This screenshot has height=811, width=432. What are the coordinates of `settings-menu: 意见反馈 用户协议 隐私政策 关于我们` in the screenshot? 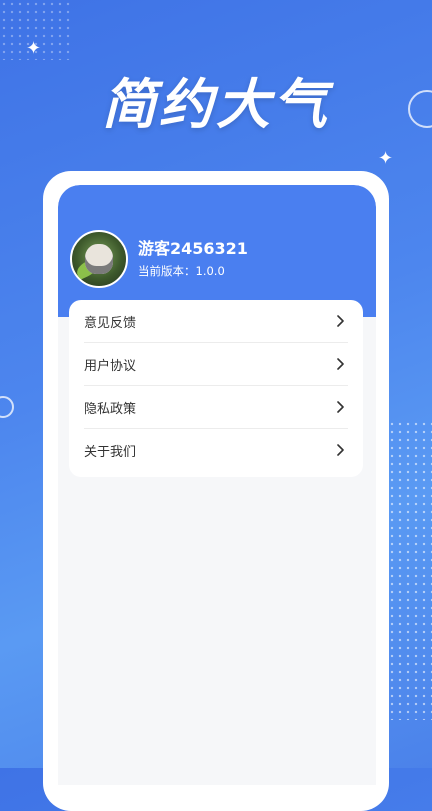 It's located at (216, 388).